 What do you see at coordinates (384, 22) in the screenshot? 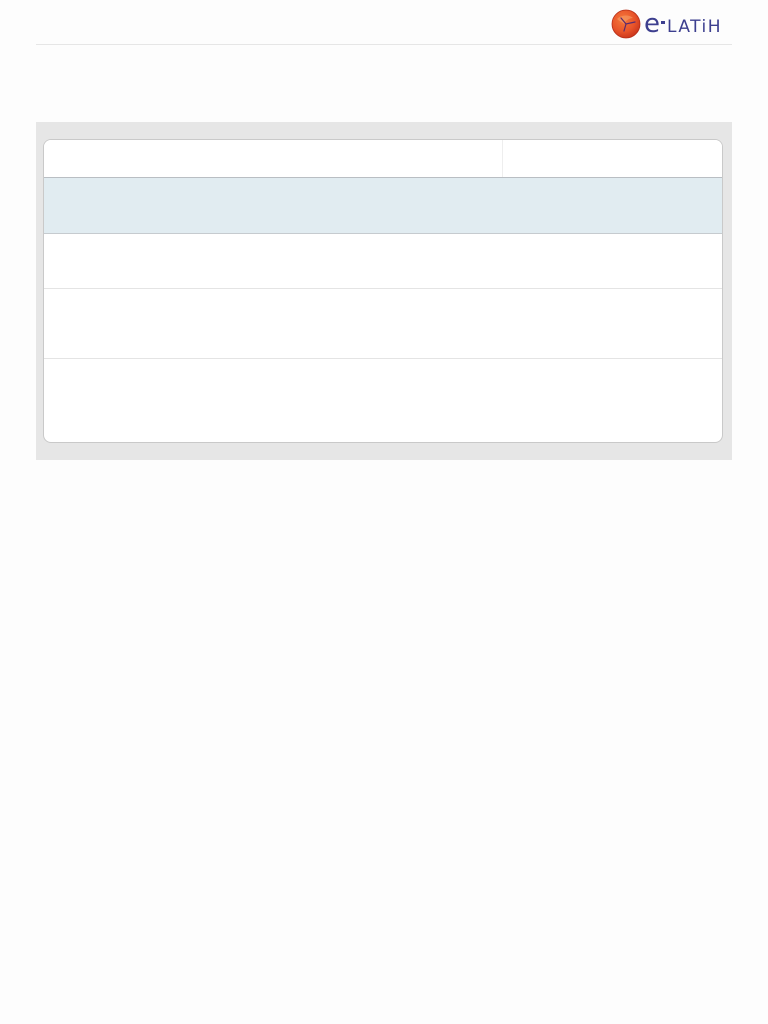
I see `page-header: e LATiH` at bounding box center [384, 22].